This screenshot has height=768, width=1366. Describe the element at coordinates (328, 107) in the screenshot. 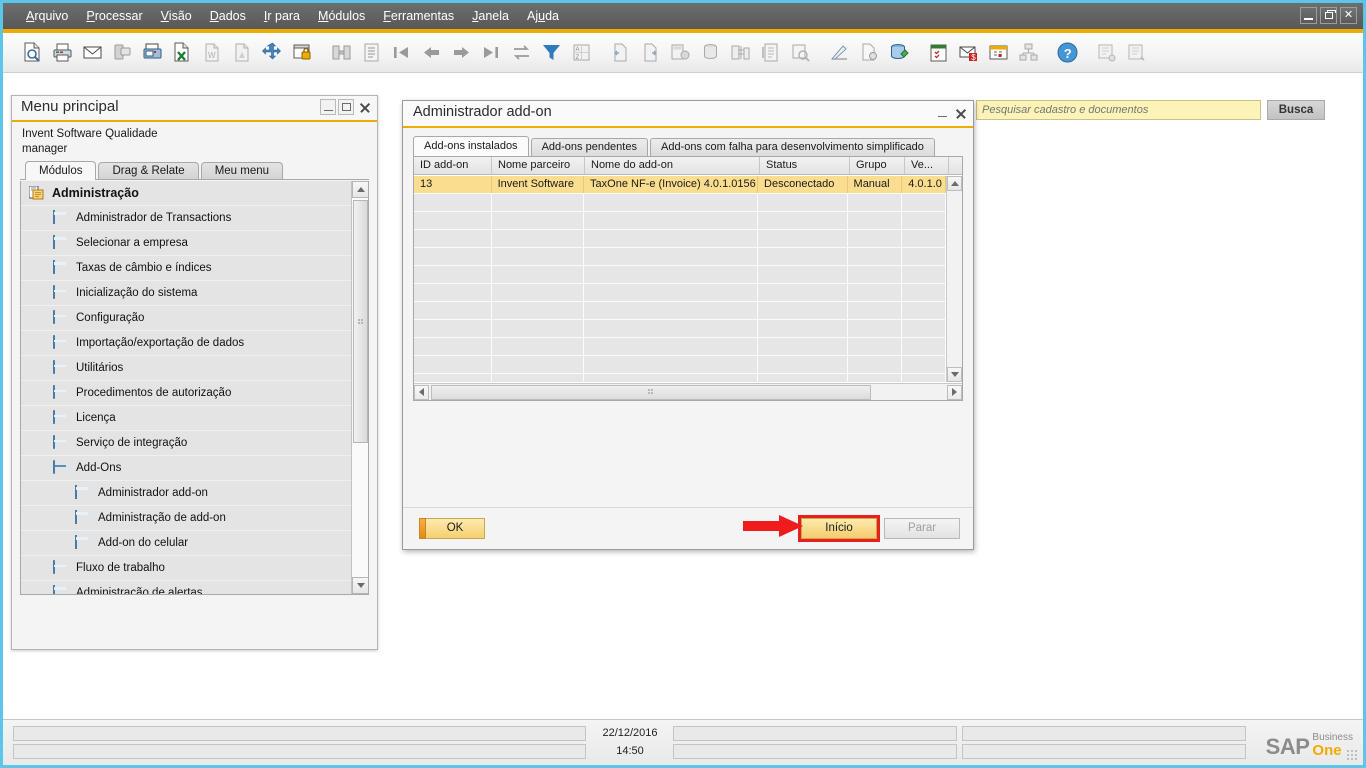

I see `main-menu-minimize-icon` at that location.